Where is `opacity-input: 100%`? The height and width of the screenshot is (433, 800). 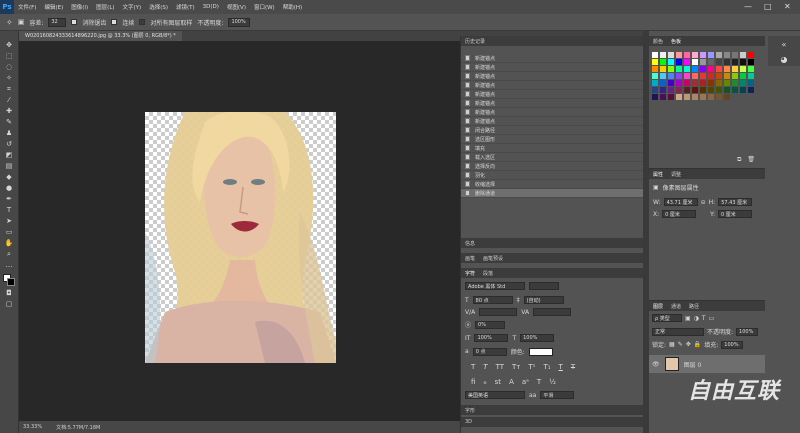 opacity-input: 100% is located at coordinates (239, 22).